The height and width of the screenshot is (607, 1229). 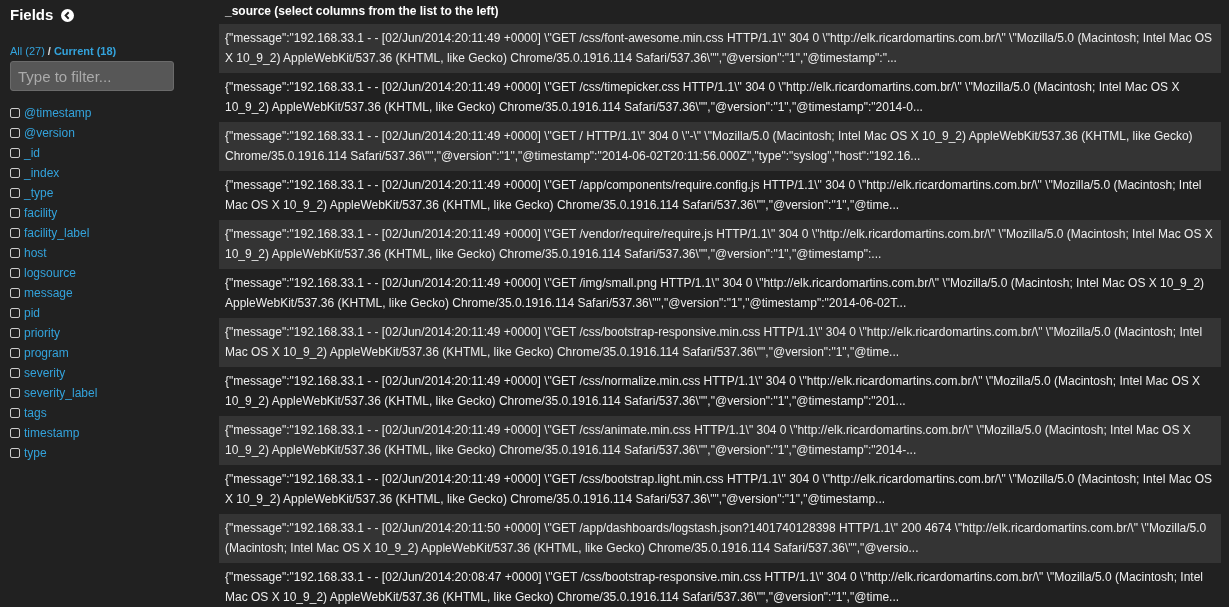 I want to click on field-link: type, so click(x=35, y=453).